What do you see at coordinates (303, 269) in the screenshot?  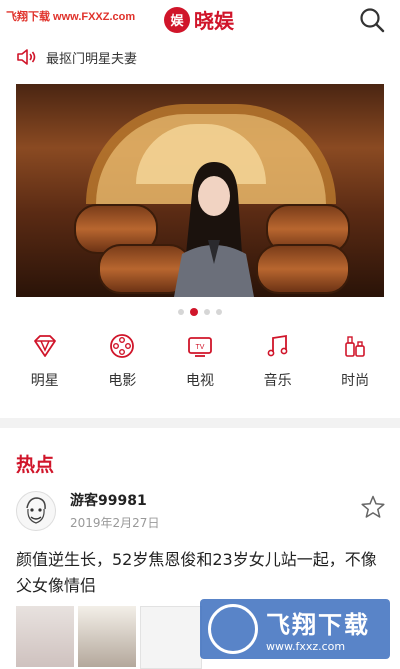 I see `barrel-decor` at bounding box center [303, 269].